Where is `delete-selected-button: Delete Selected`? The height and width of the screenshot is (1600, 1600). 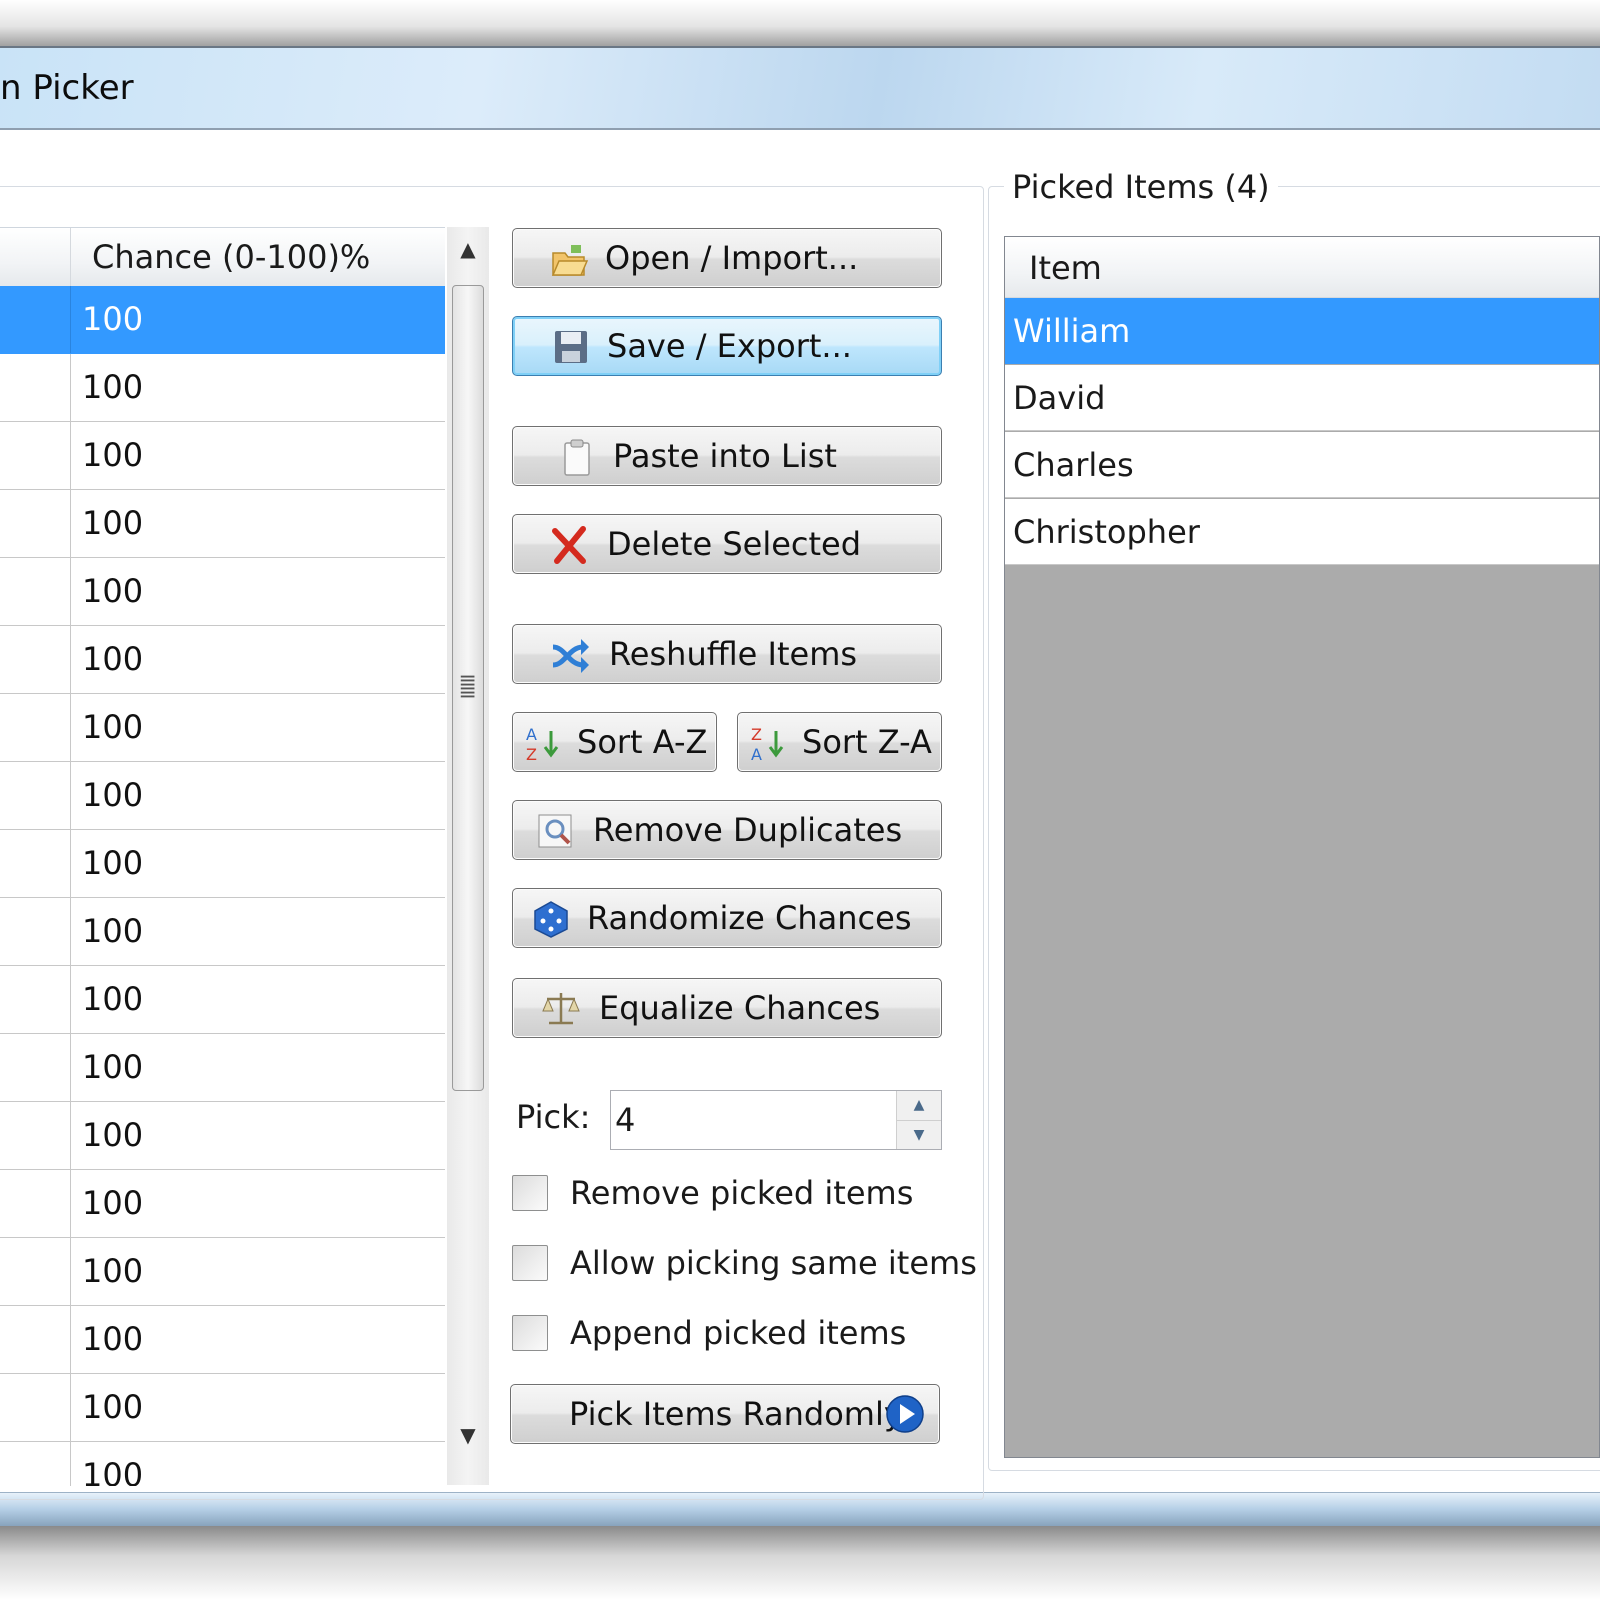 delete-selected-button: Delete Selected is located at coordinates (727, 544).